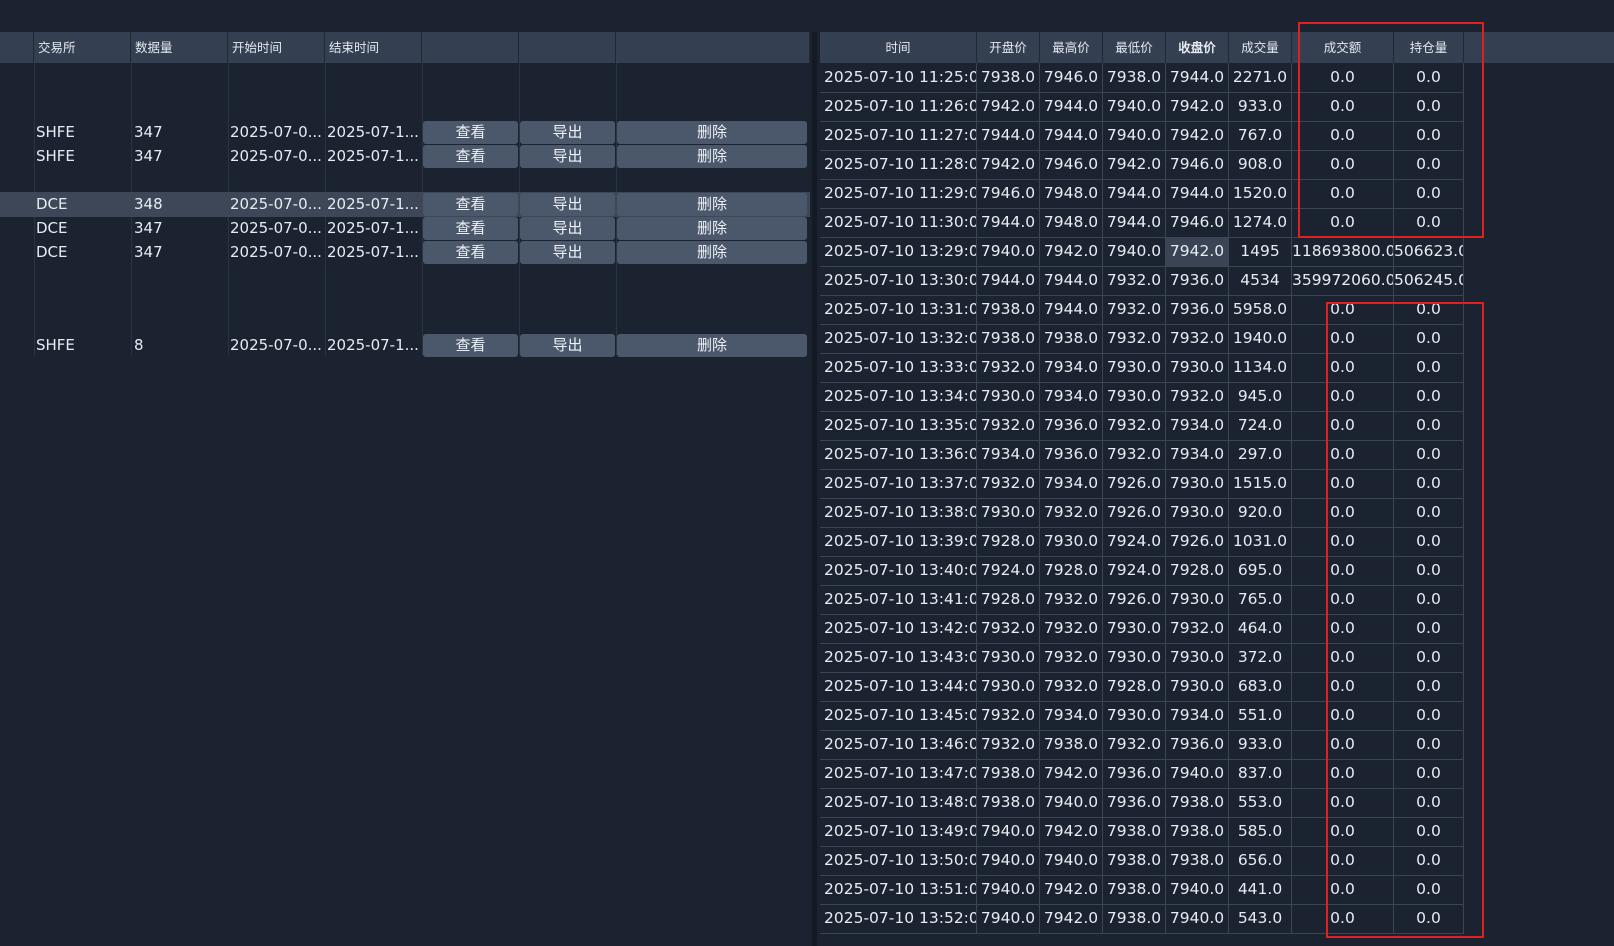 The width and height of the screenshot is (1614, 946). I want to click on open-cell: 7928.0, so click(1008, 542).